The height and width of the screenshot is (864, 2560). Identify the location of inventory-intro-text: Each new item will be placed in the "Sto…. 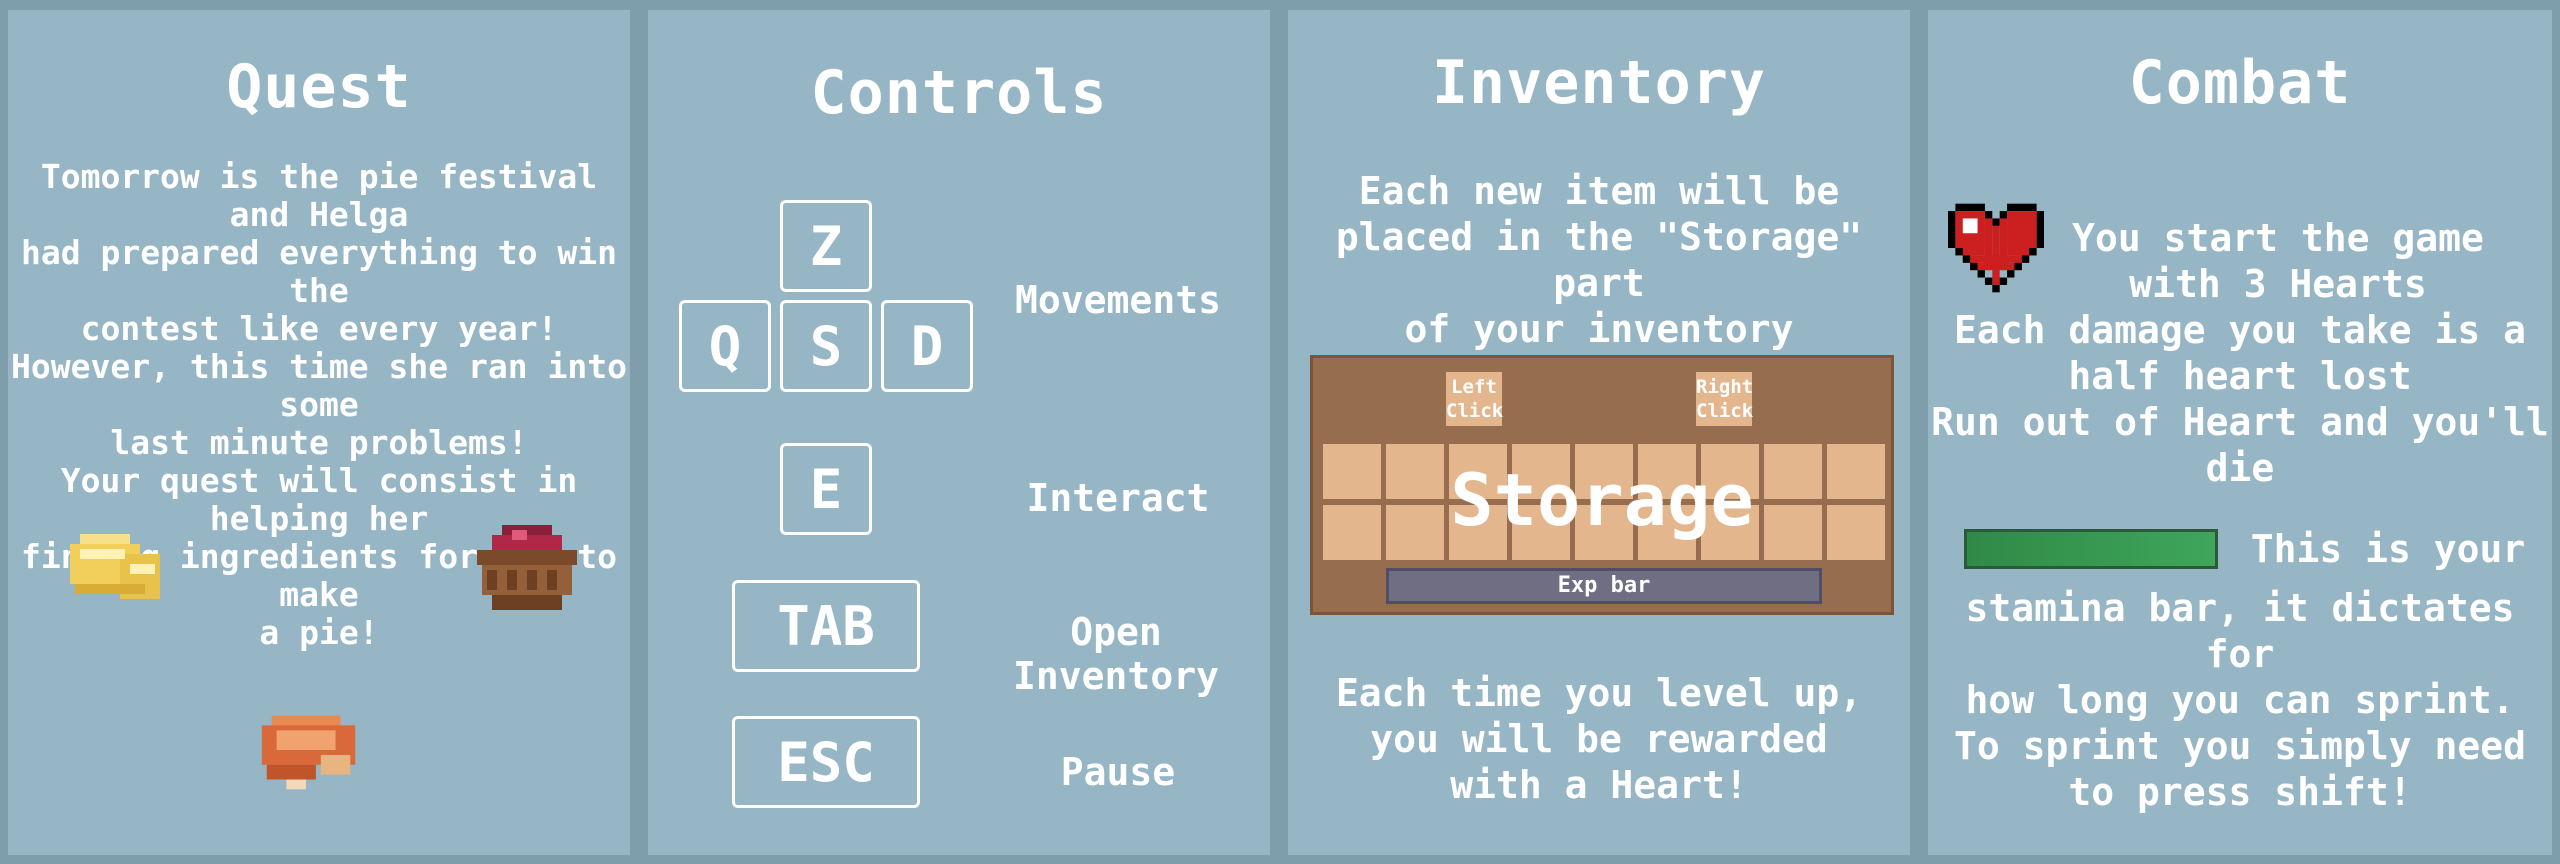
(1599, 260).